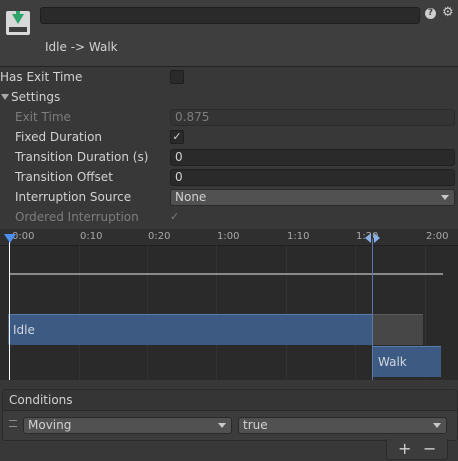 The width and height of the screenshot is (458, 461). What do you see at coordinates (82, 157) in the screenshot?
I see `transition-duration-label: Transition Duration (s)` at bounding box center [82, 157].